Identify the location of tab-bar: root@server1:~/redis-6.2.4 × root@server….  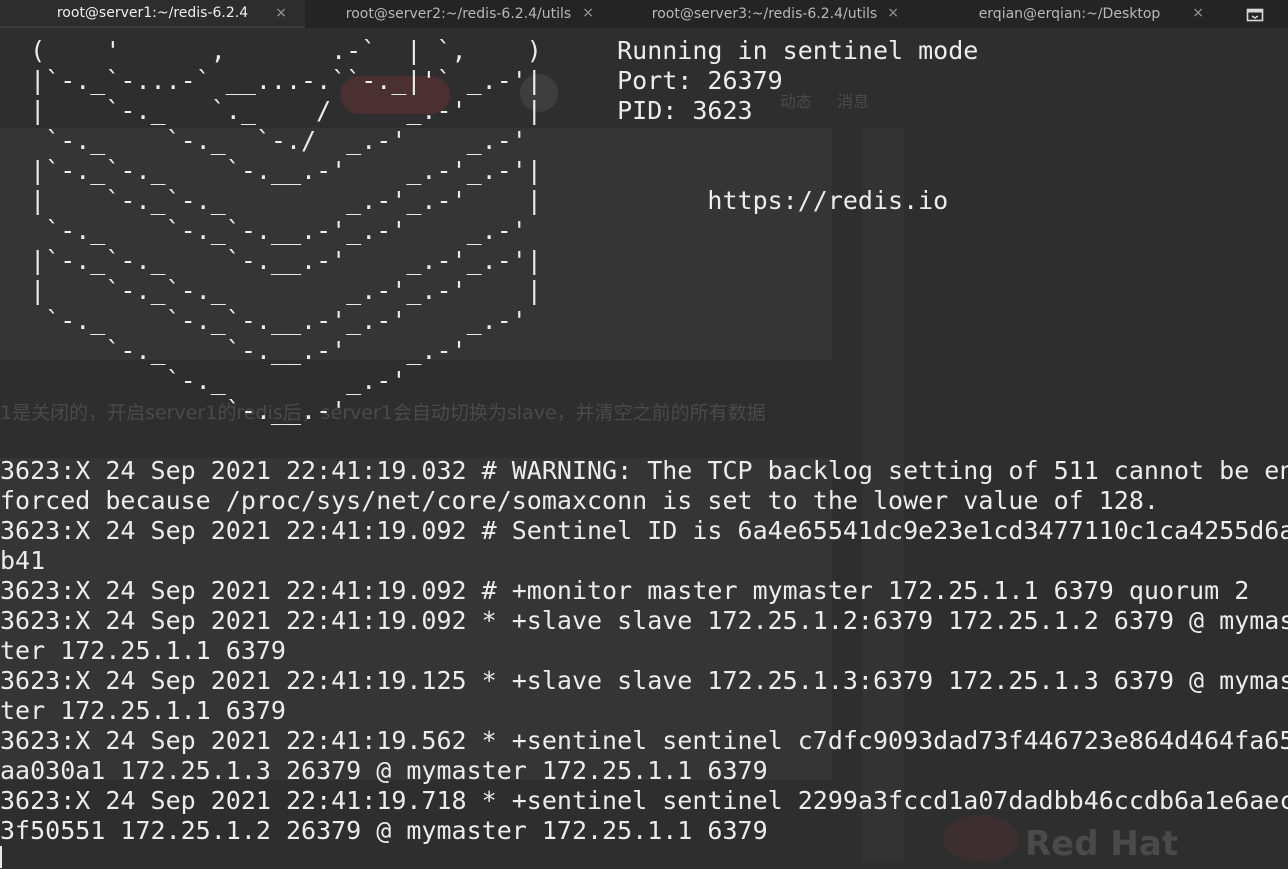
(644, 14).